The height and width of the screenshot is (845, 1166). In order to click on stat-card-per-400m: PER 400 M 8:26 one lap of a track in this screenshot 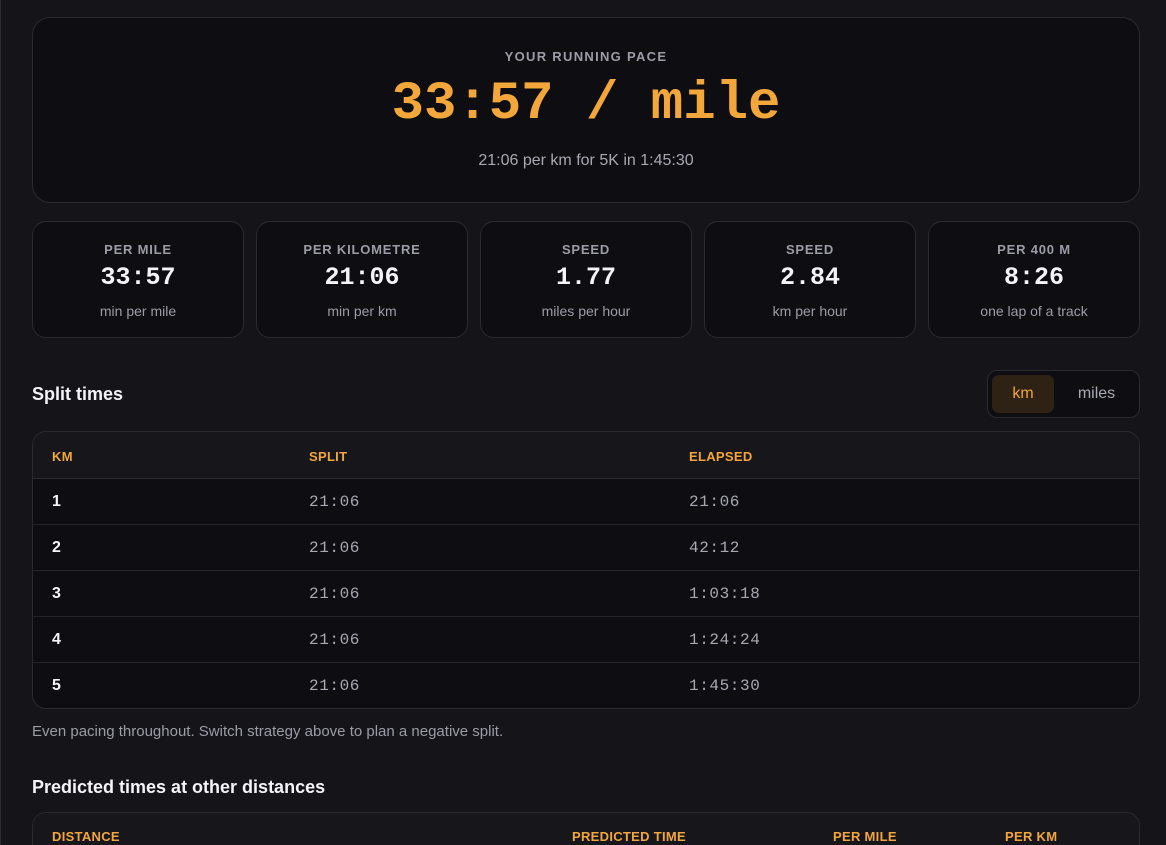, I will do `click(1034, 279)`.